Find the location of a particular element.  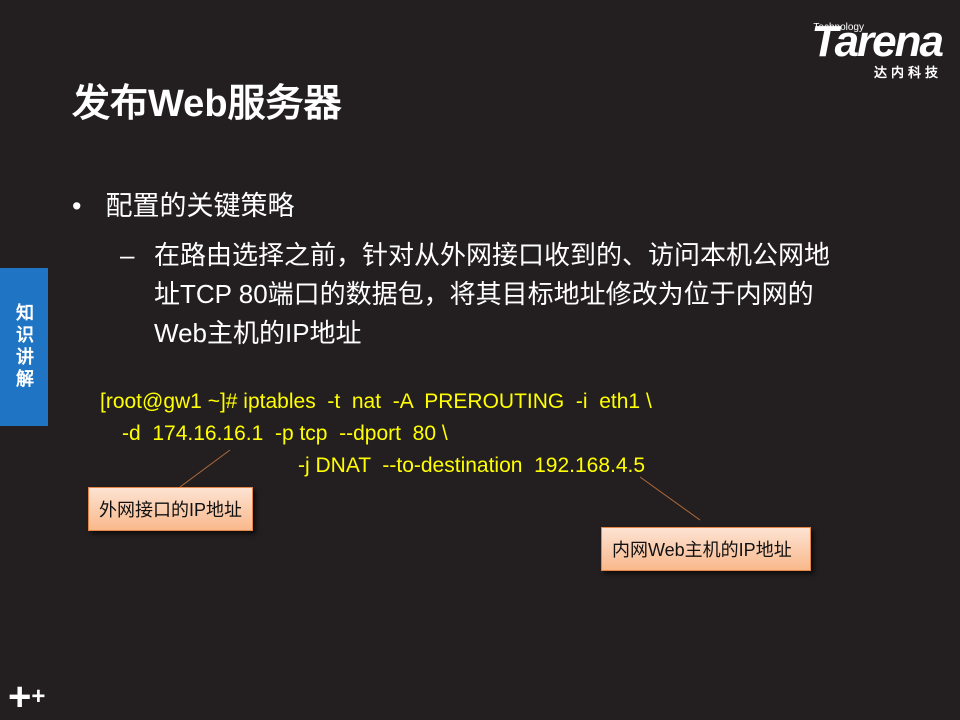

callout-external-ip: 外网接口的IP地址 is located at coordinates (171, 509).